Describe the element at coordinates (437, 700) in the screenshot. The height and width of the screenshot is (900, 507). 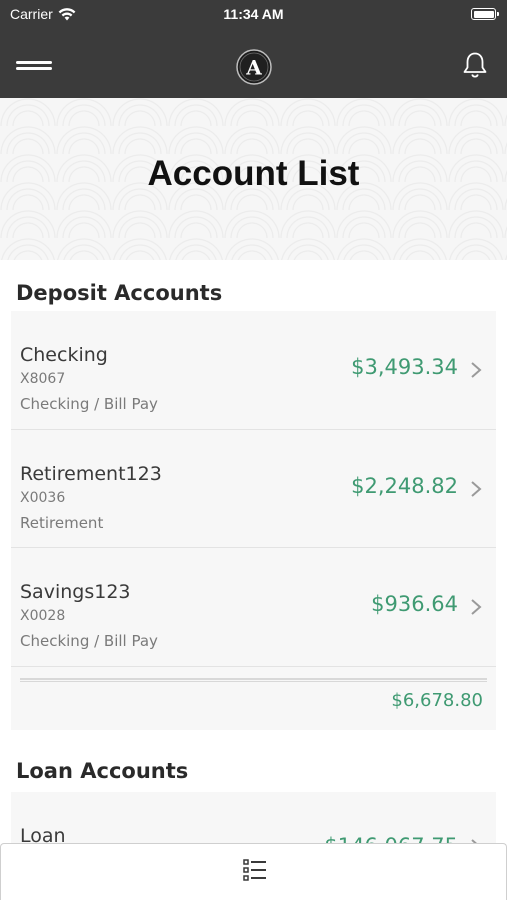
I see `deposit-total-amount: $6,678.80` at that location.